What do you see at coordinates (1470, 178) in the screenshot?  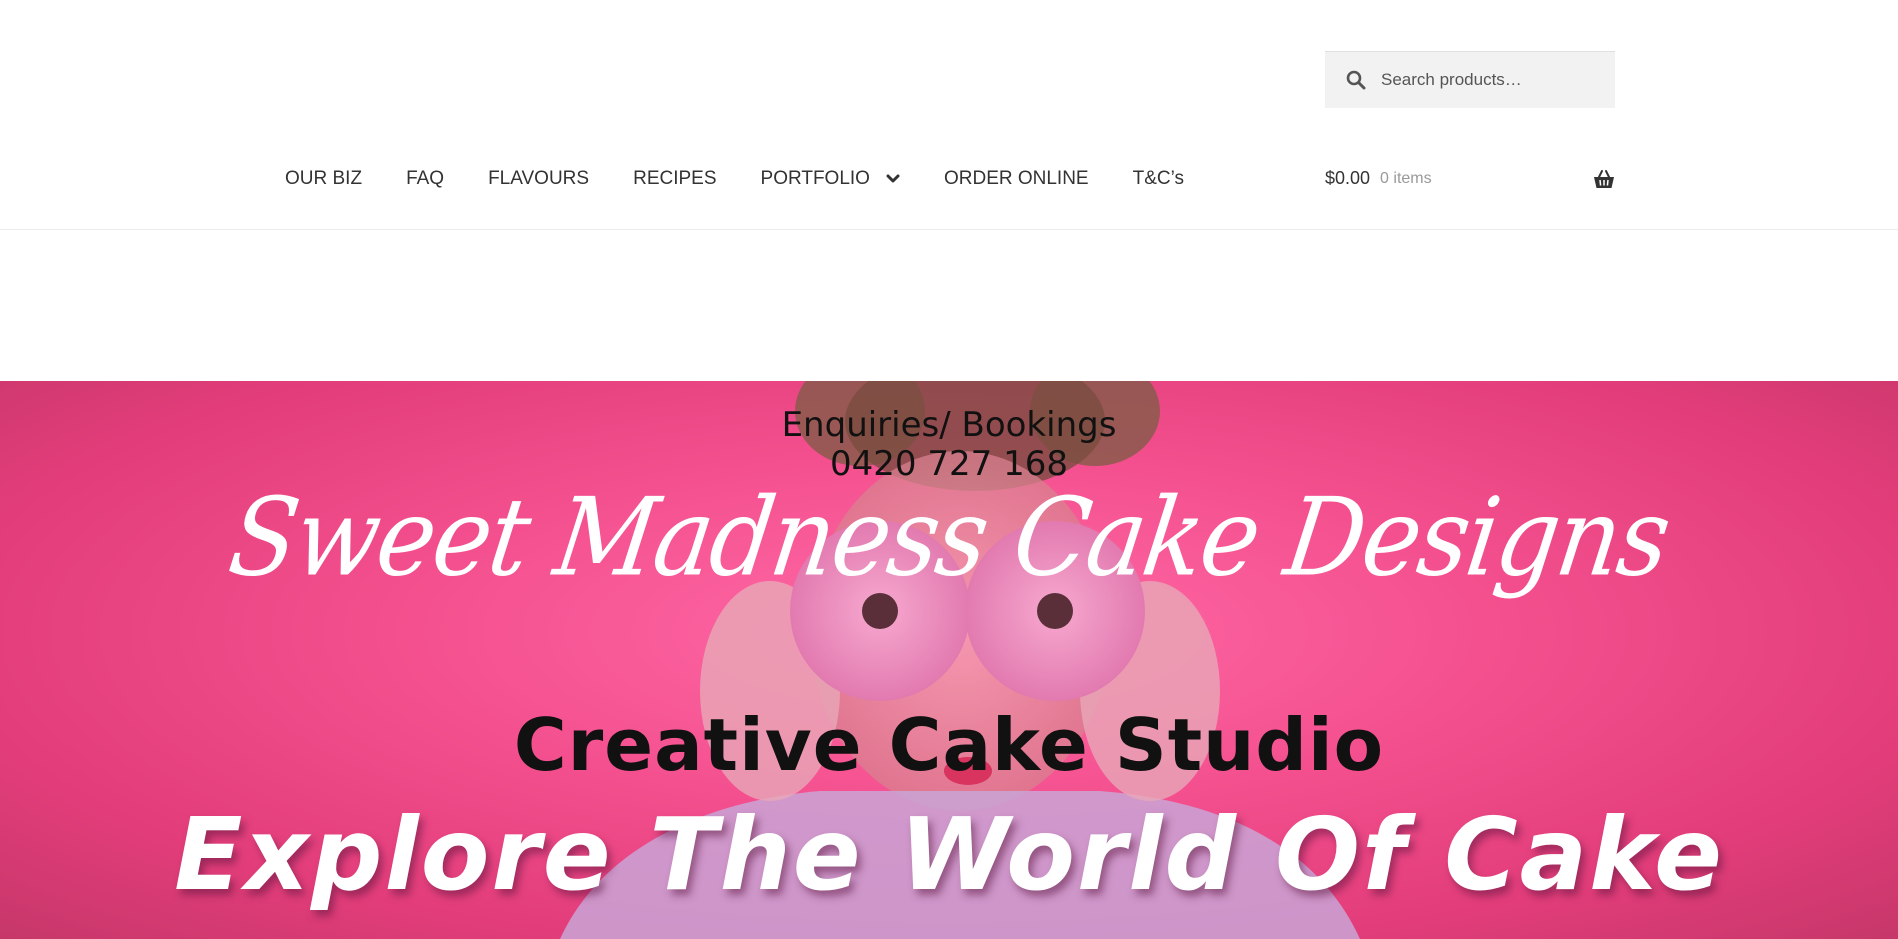 I see `cart-summary: $0.00 0 items` at bounding box center [1470, 178].